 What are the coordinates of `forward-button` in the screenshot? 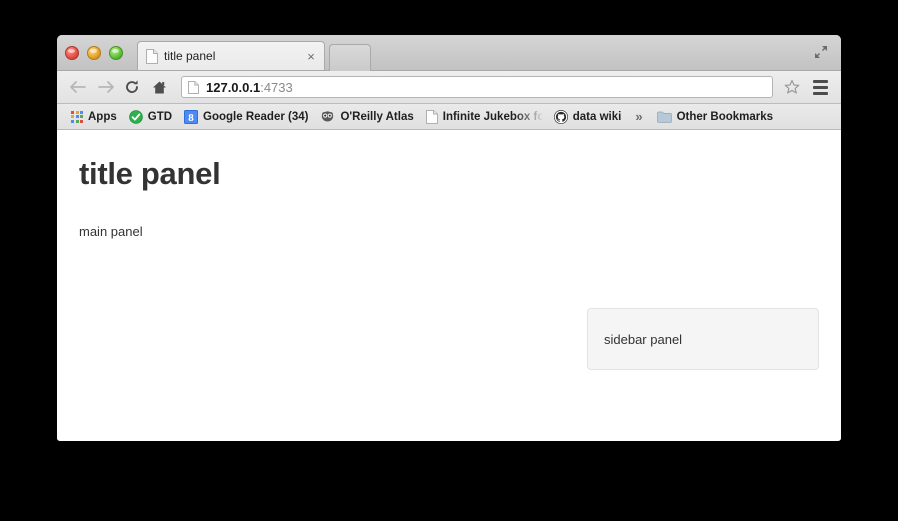 It's located at (105, 87).